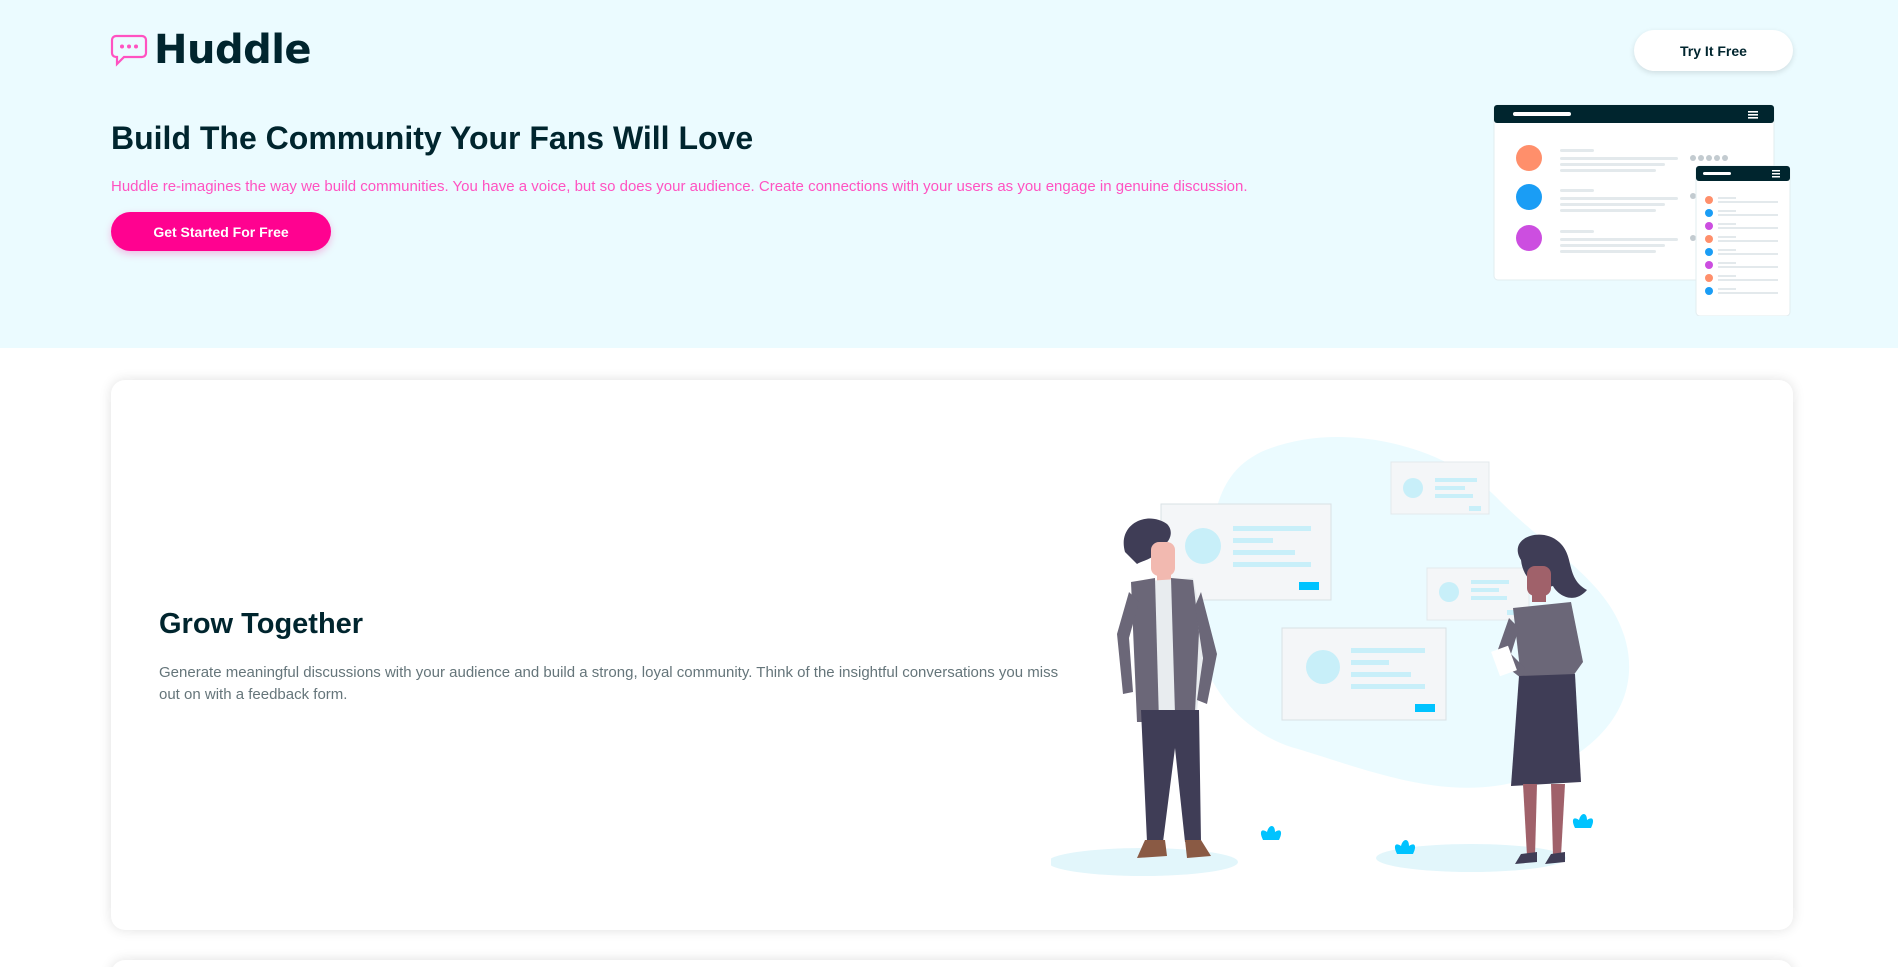  I want to click on chat-bubble-icon, so click(129, 50).